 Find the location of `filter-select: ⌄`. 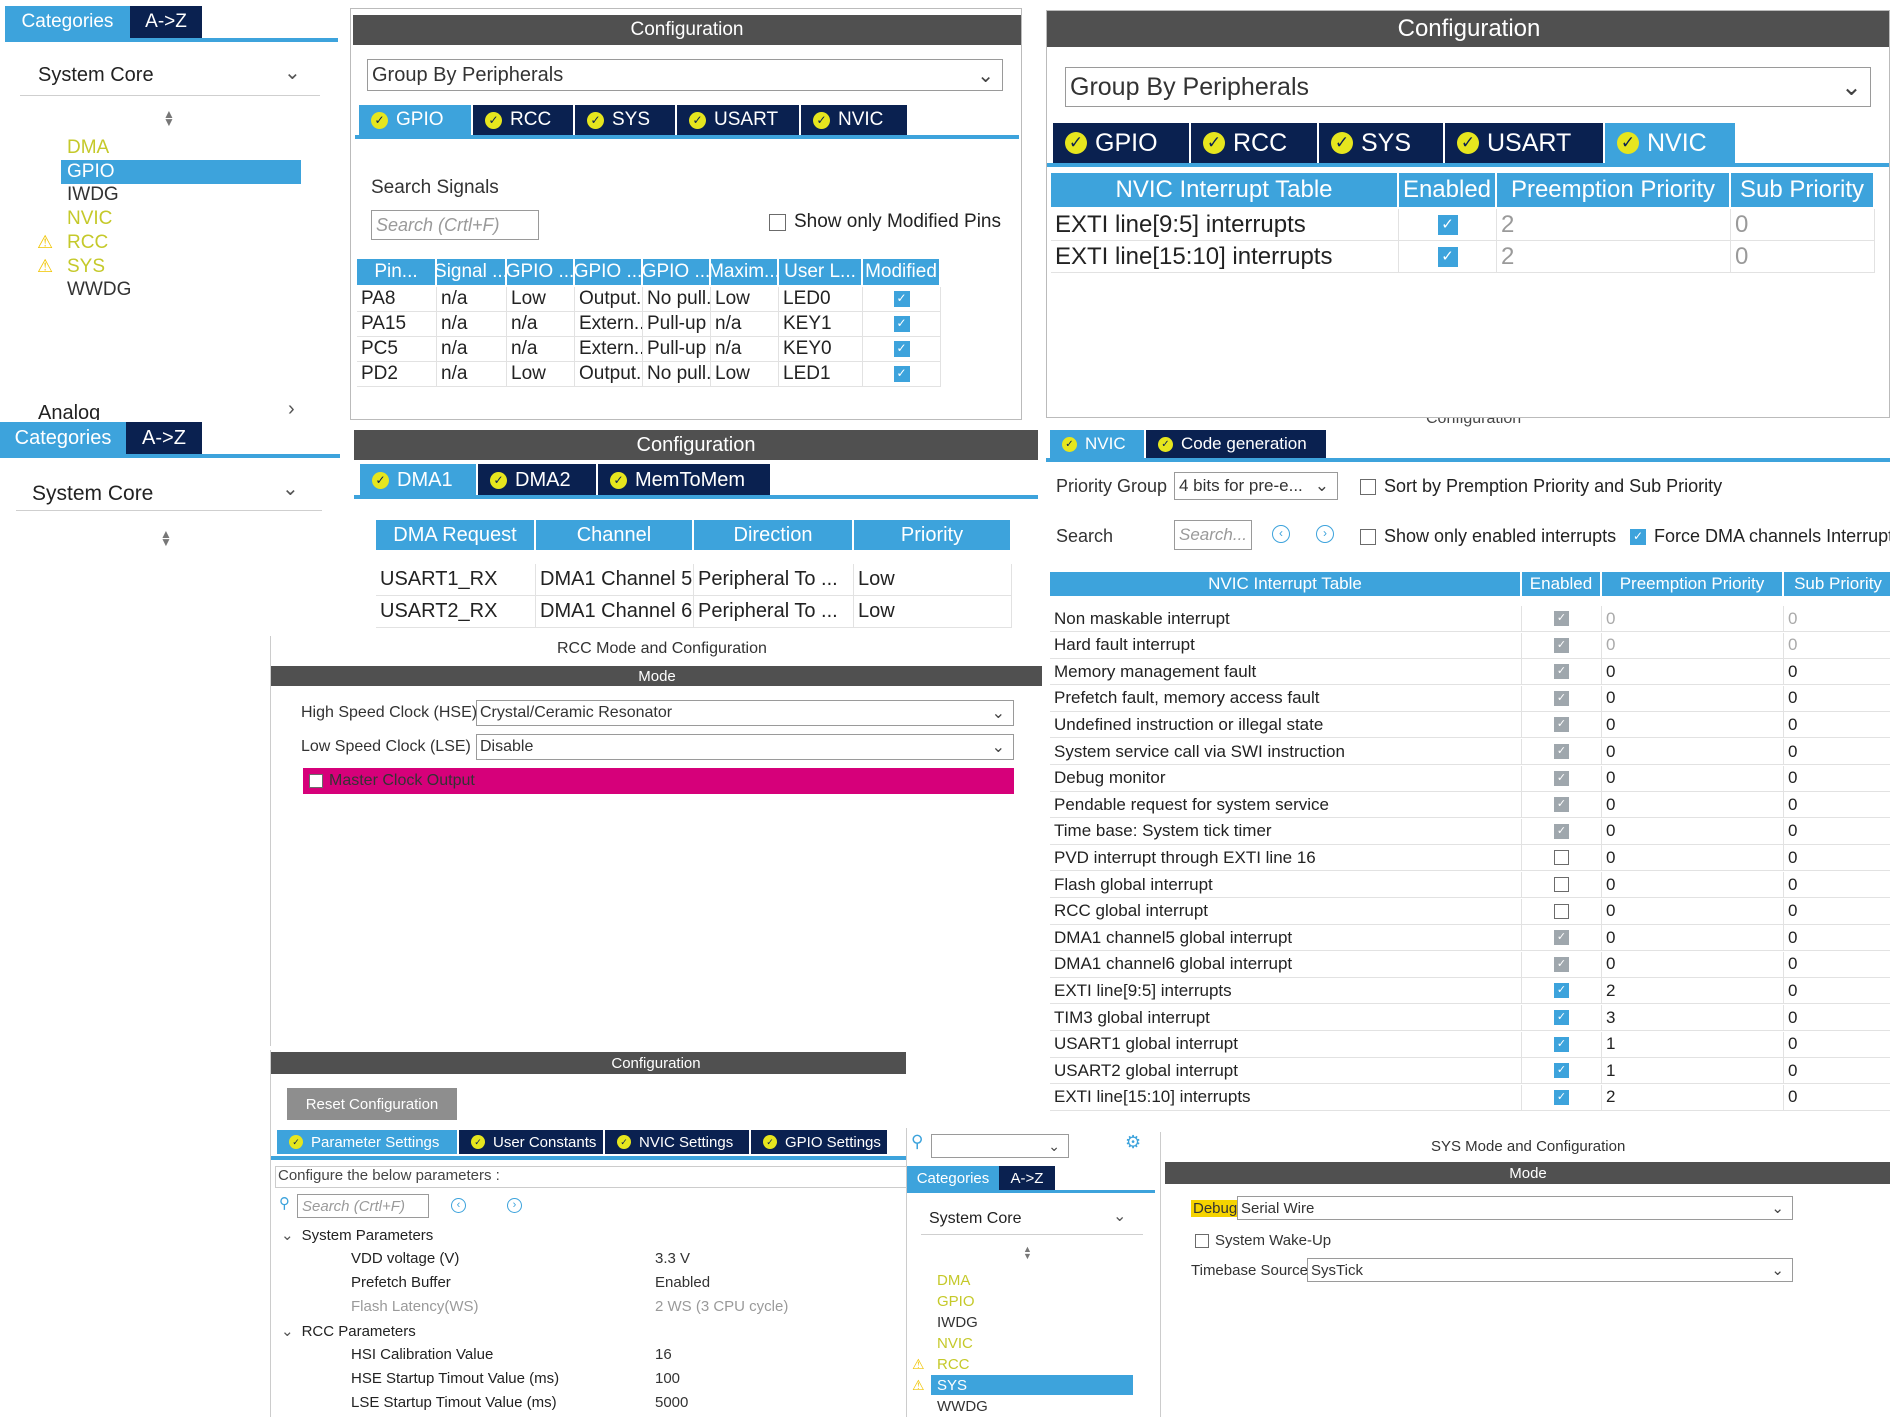

filter-select: ⌄ is located at coordinates (1000, 1146).